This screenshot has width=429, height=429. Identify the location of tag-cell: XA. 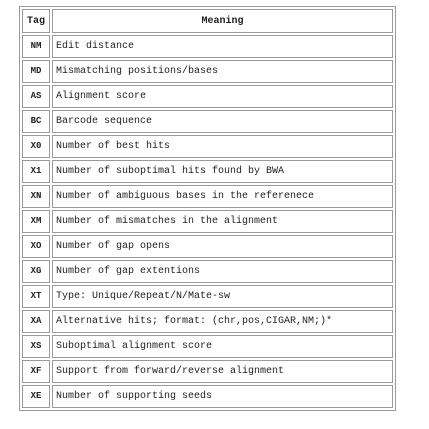
(36, 321).